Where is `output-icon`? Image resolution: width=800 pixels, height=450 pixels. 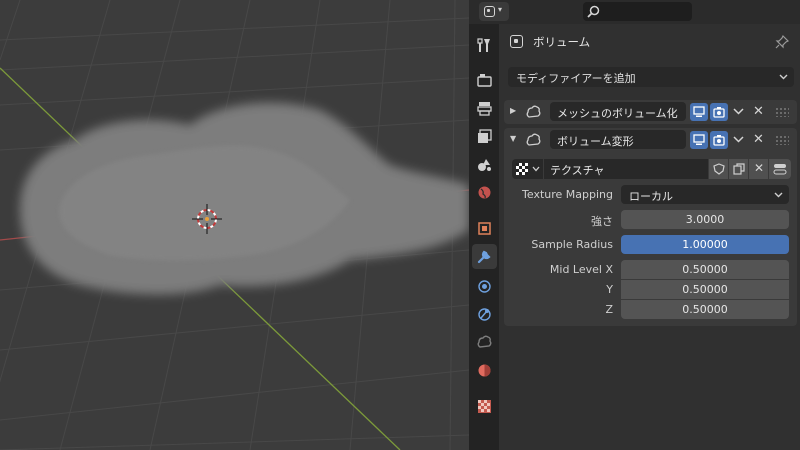 output-icon is located at coordinates (484, 109).